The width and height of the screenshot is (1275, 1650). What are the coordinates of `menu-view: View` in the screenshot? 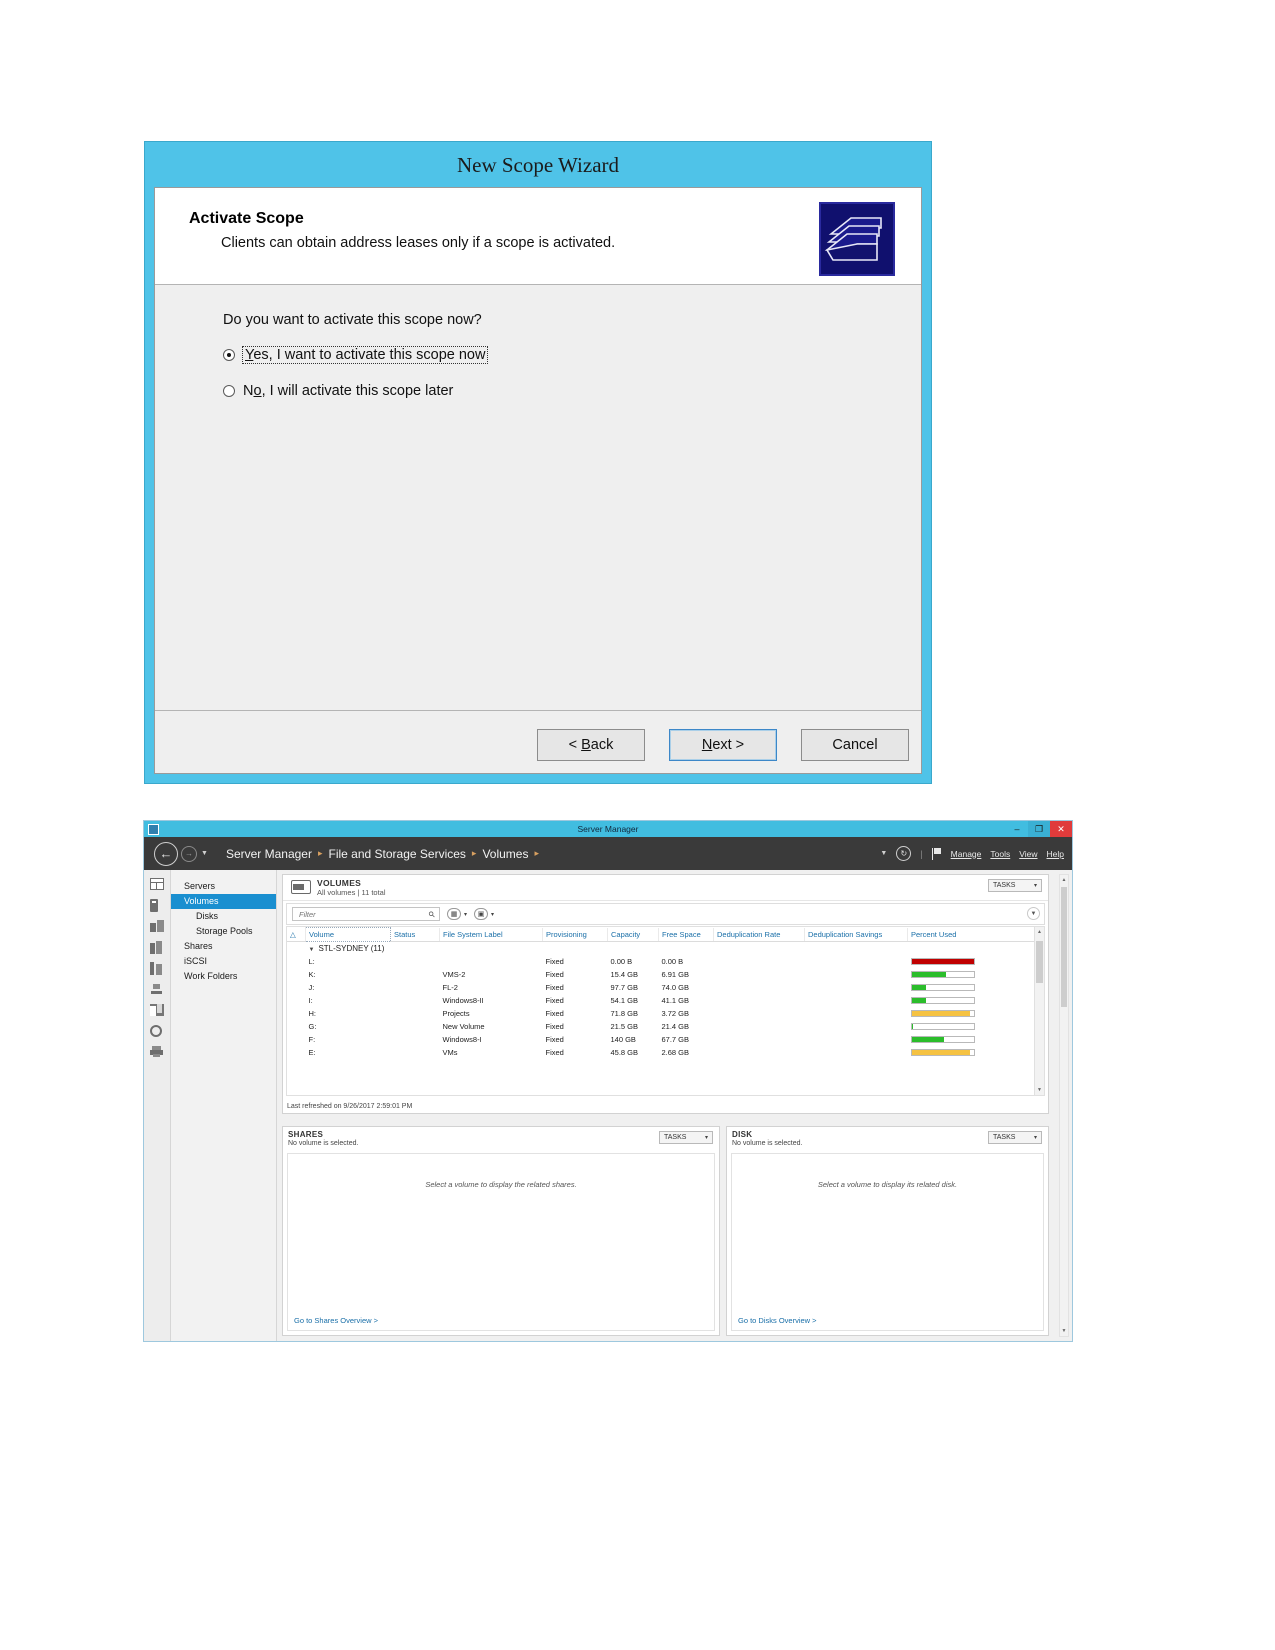 It's located at (1028, 854).